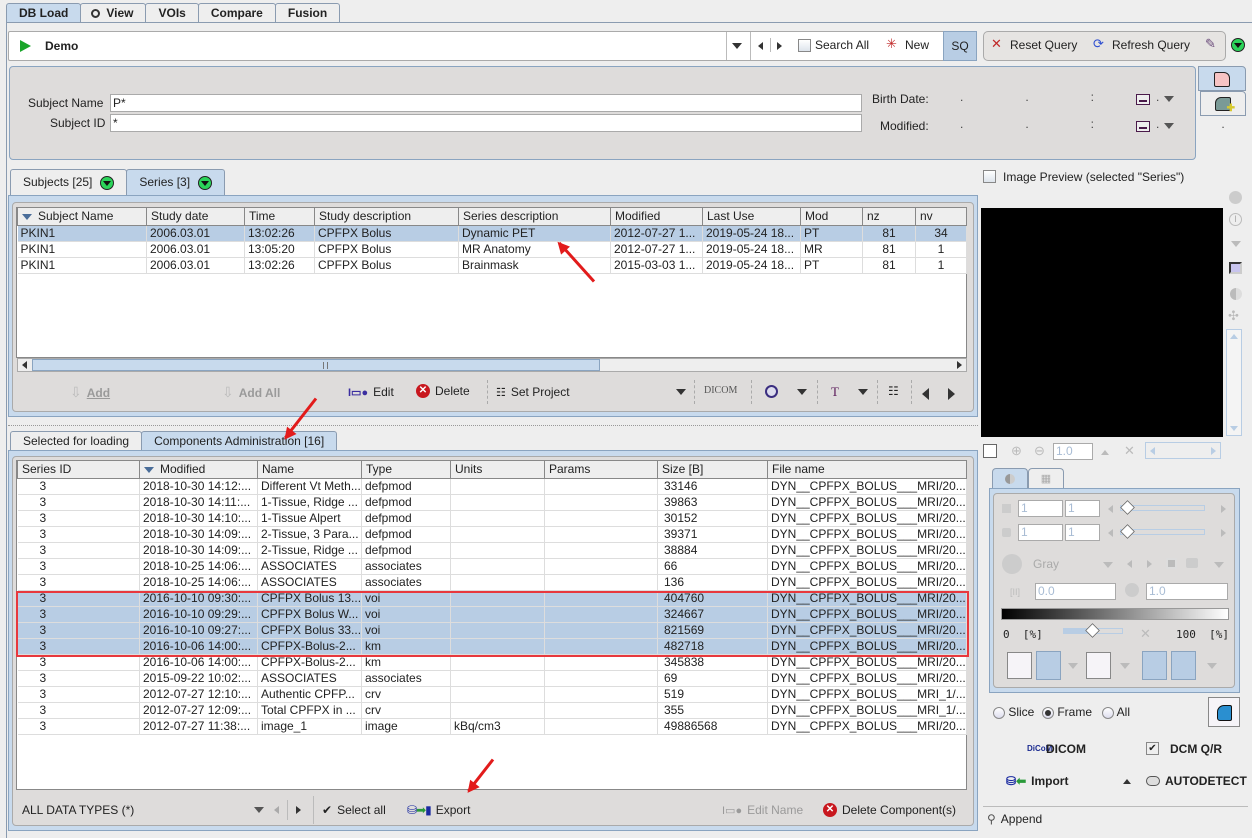  What do you see at coordinates (1046, 478) in the screenshot?
I see `tab-layout-settings: ▦` at bounding box center [1046, 478].